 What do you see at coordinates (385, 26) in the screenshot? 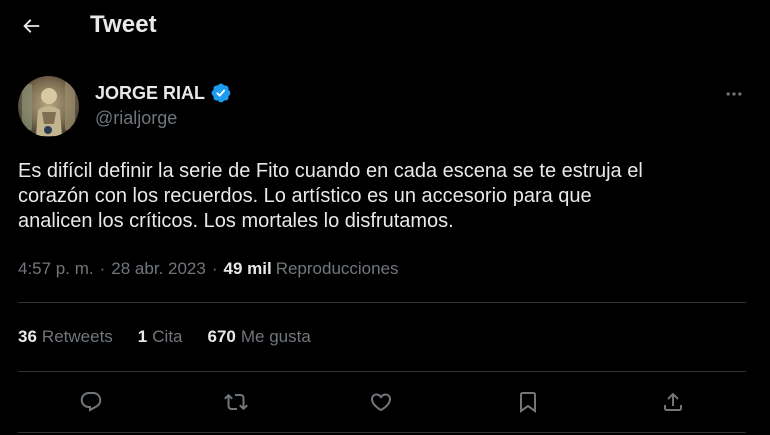
I see `top-bar: Tweet` at bounding box center [385, 26].